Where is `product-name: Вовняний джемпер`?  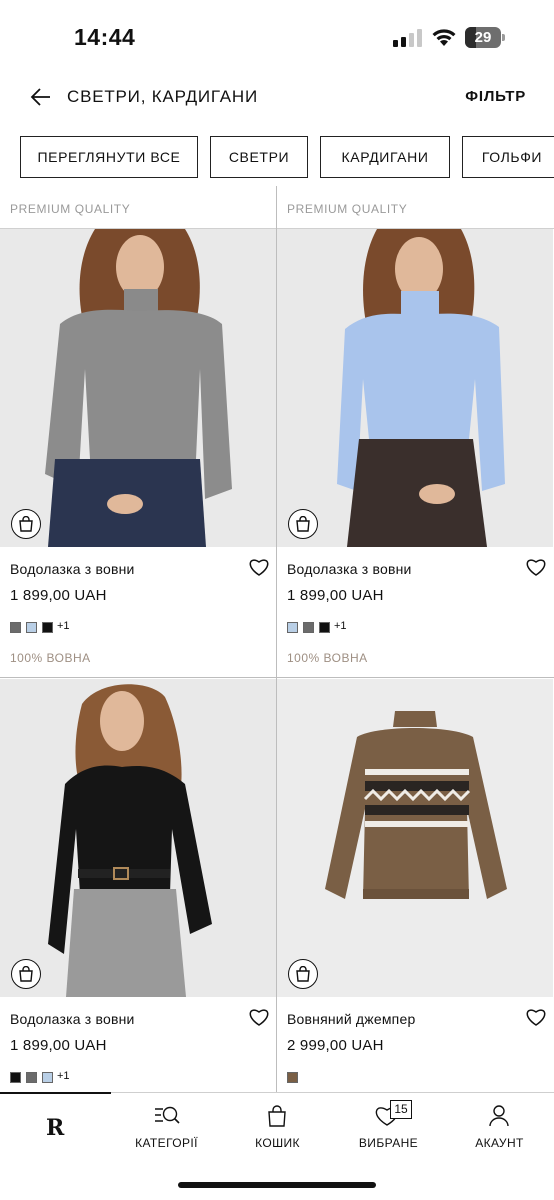 product-name: Вовняний джемпер is located at coordinates (351, 1019).